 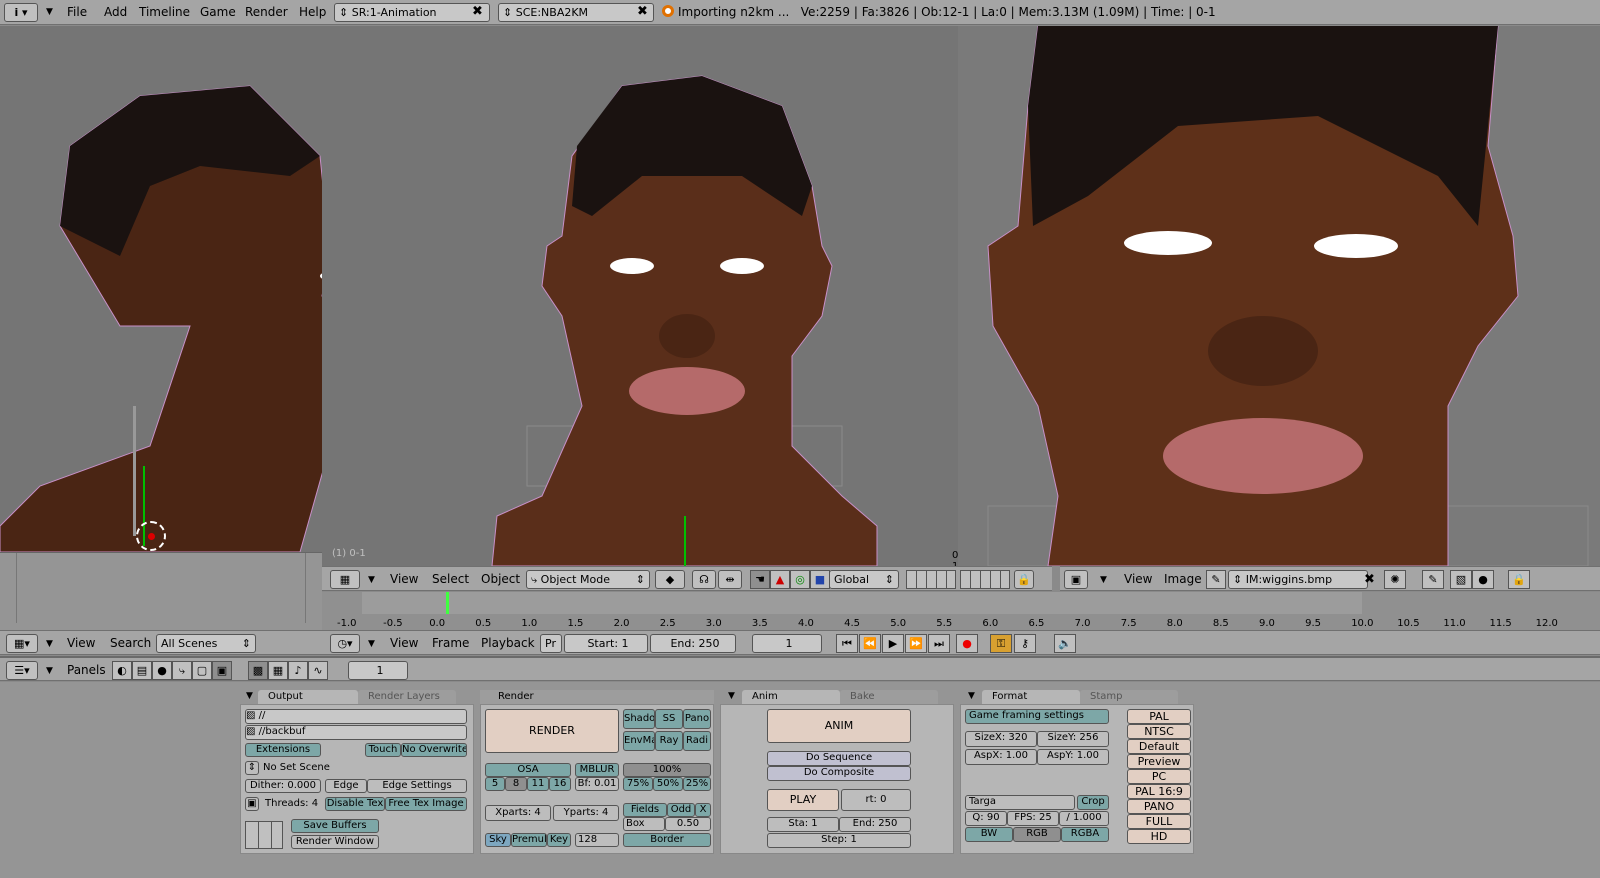 I want to click on start-frame-field: Start: 1, so click(x=606, y=643).